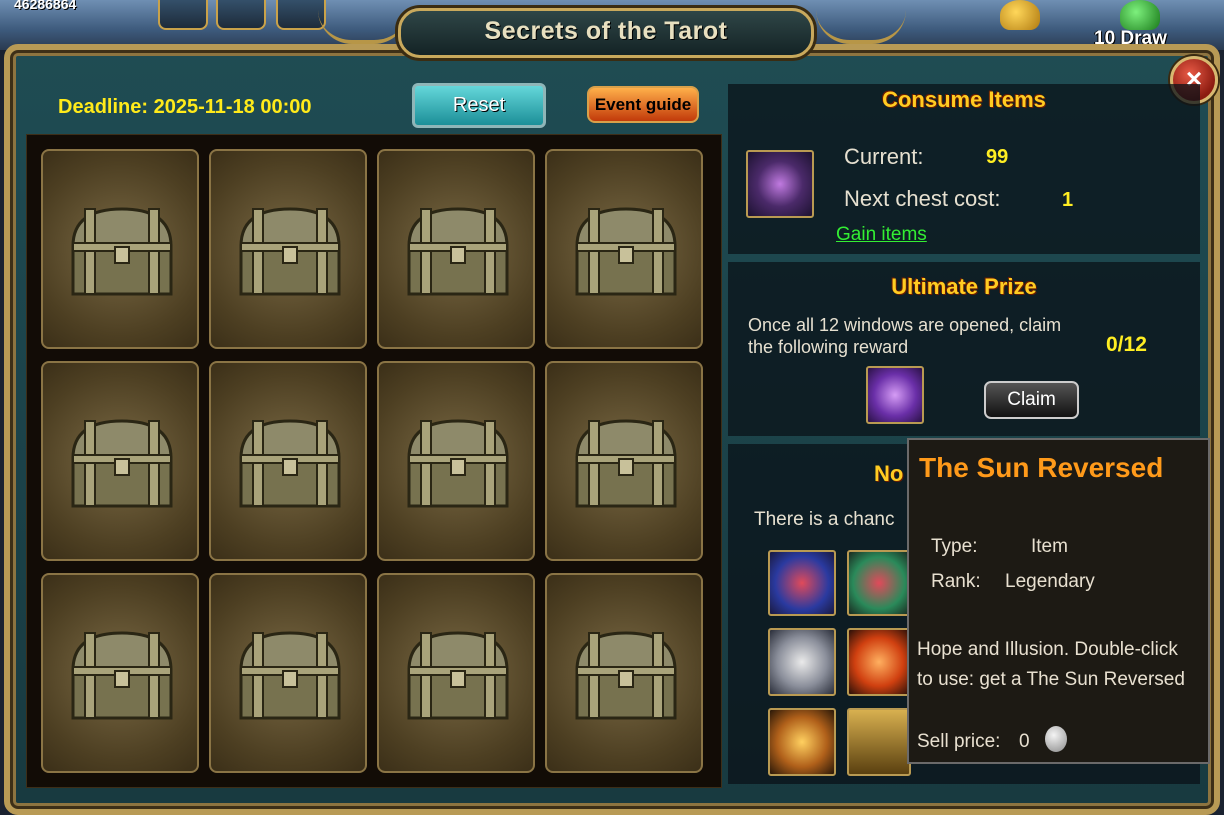 The height and width of the screenshot is (815, 1224). Describe the element at coordinates (954, 546) in the screenshot. I see `tooltip-type-label: Type:` at that location.